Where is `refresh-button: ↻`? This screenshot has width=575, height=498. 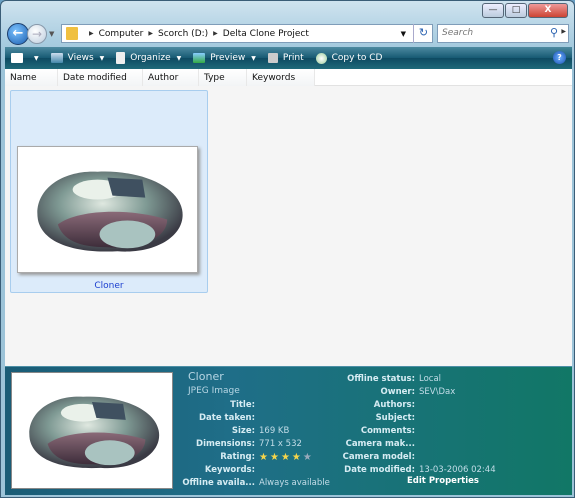
refresh-button: ↻ is located at coordinates (423, 33).